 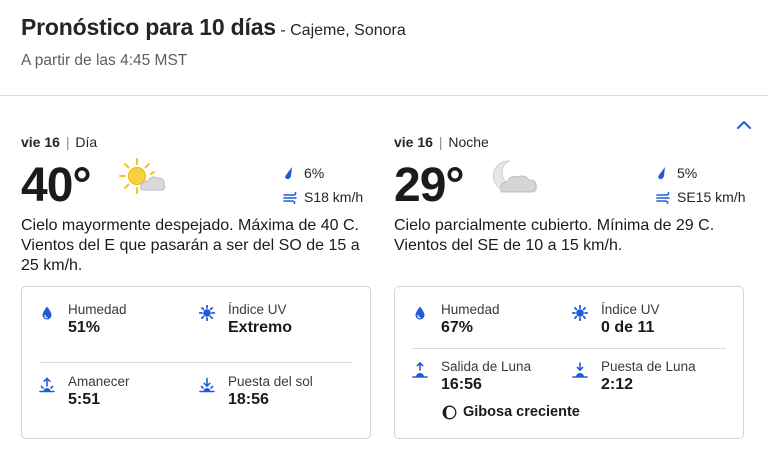 I want to click on day-wind-value: S18 km/h, so click(x=334, y=197).